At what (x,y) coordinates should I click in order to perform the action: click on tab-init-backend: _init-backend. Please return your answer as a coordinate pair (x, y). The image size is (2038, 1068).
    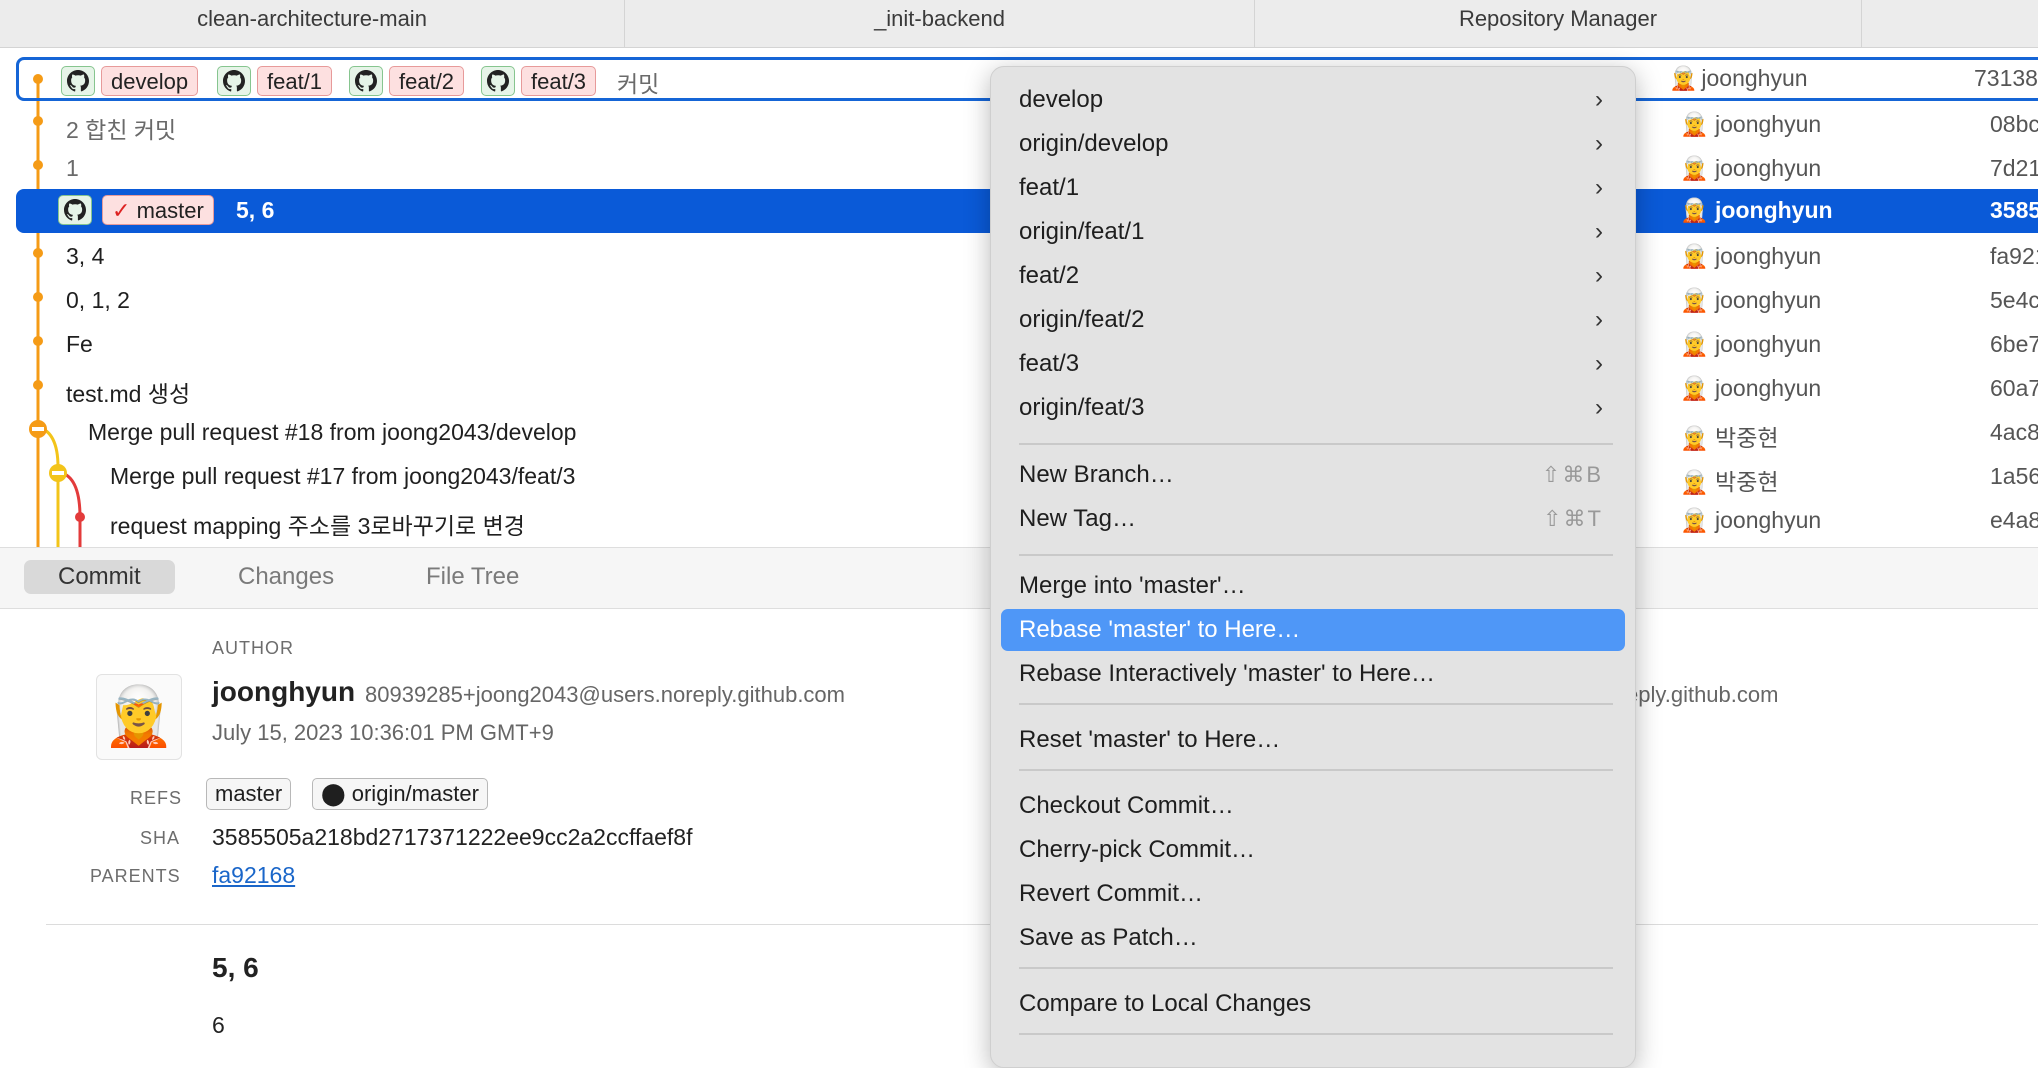
    Looking at the image, I should click on (940, 23).